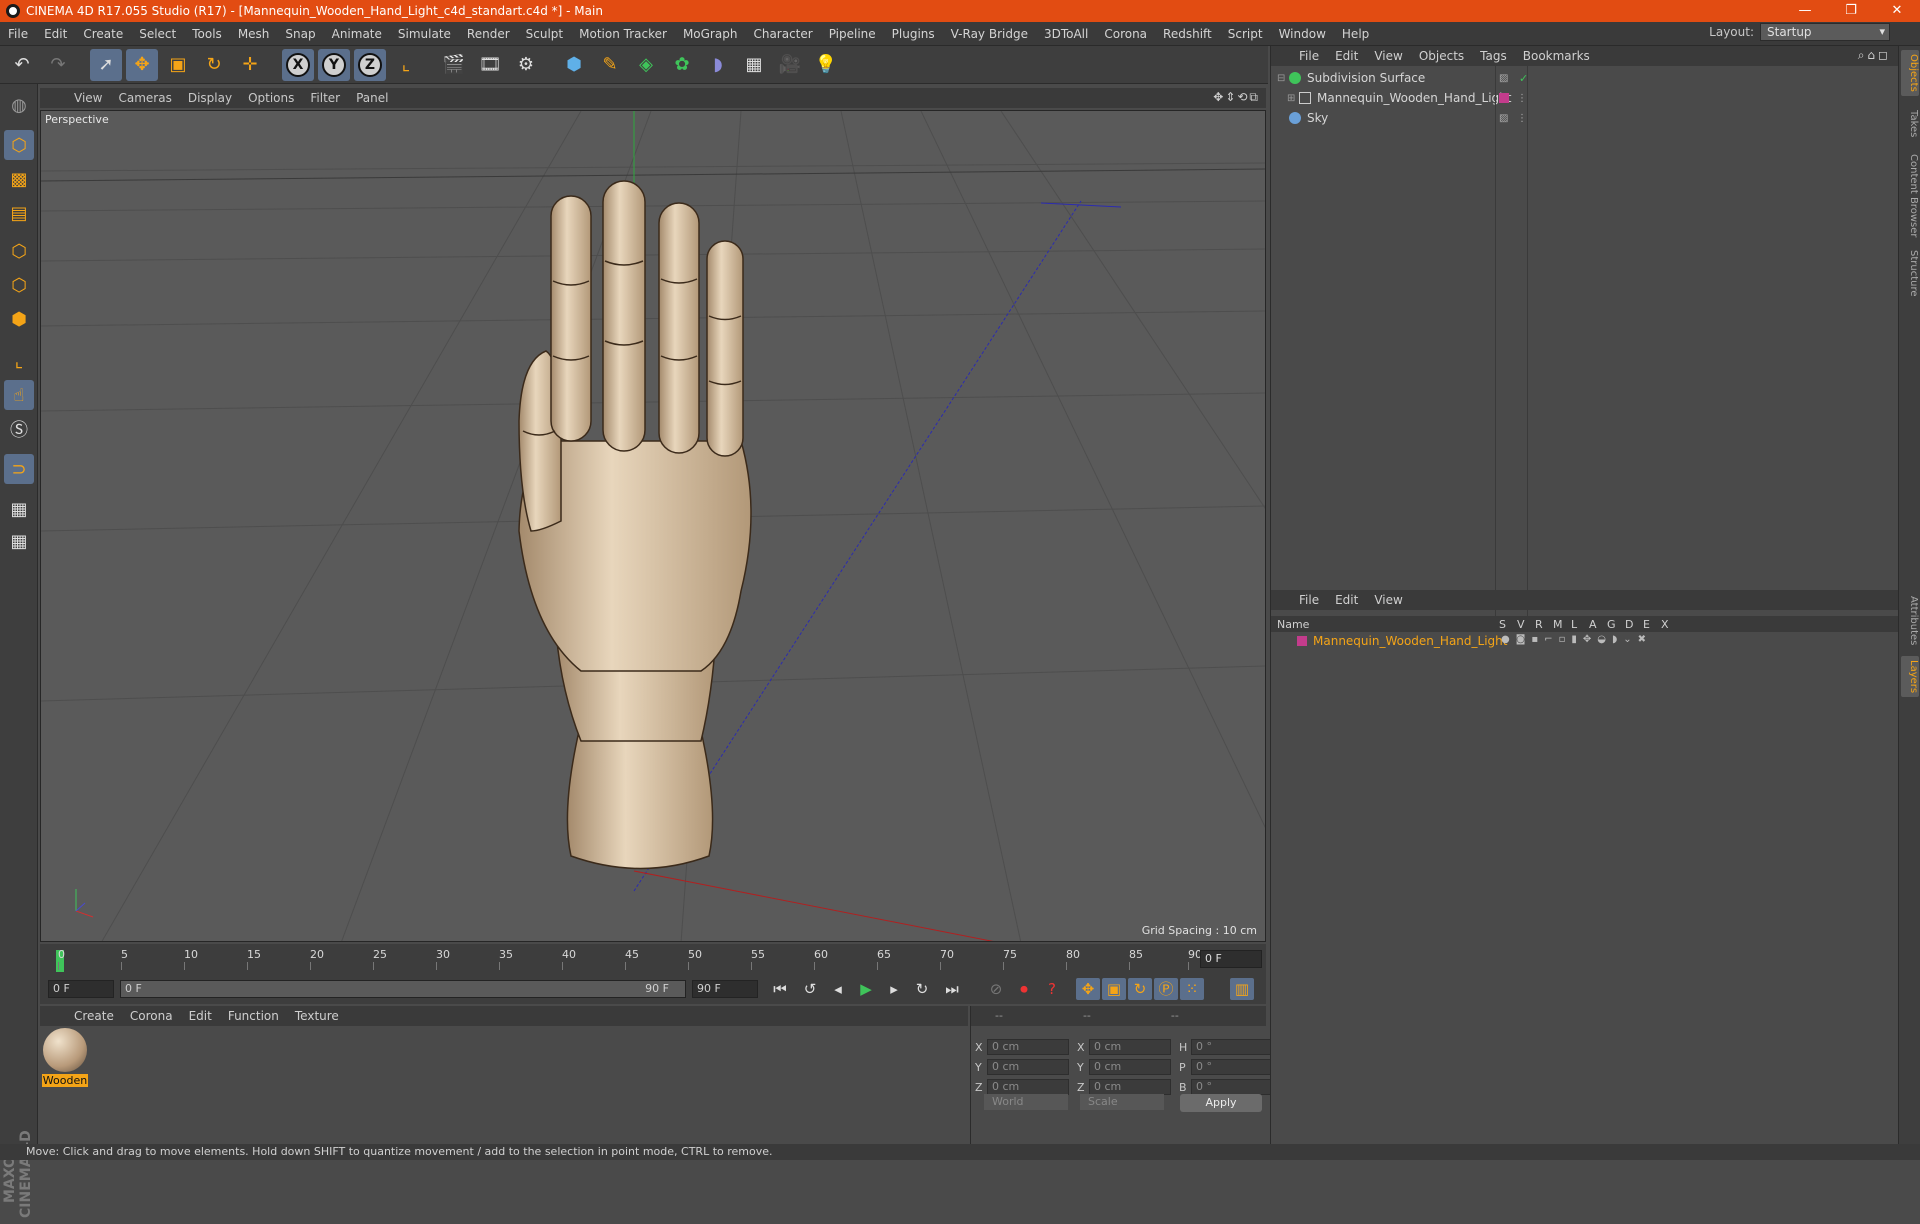 The height and width of the screenshot is (1224, 1920). Describe the element at coordinates (1245, 34) in the screenshot. I see `menu-script: Script` at that location.